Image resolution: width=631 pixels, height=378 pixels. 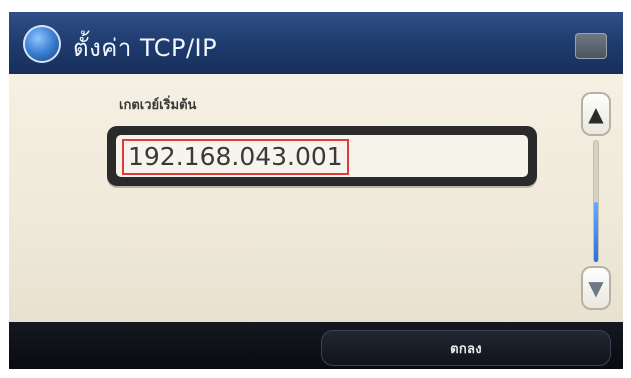 I want to click on default-gateway-input: 192.168.043.001, so click(x=322, y=156).